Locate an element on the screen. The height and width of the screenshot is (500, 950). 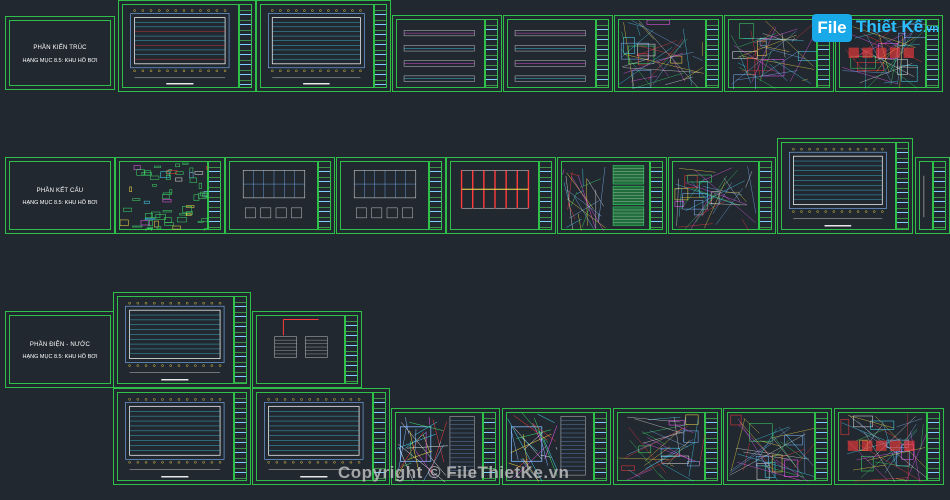
logo-file-badge: File is located at coordinates (832, 28).